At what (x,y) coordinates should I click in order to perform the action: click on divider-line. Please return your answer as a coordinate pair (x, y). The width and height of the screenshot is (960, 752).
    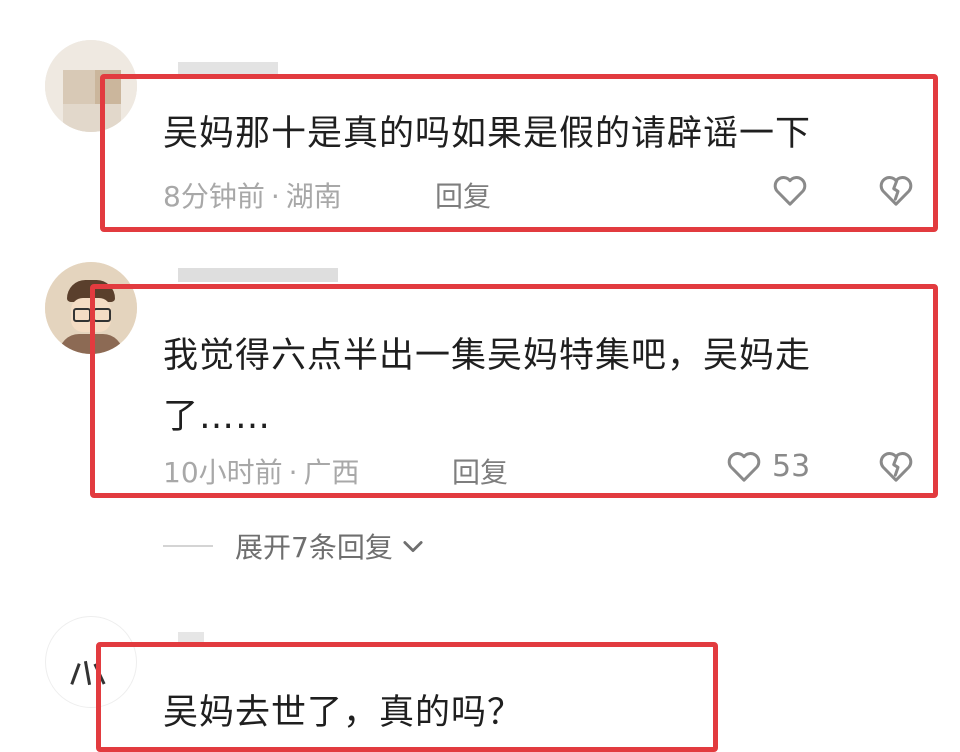
    Looking at the image, I should click on (188, 546).